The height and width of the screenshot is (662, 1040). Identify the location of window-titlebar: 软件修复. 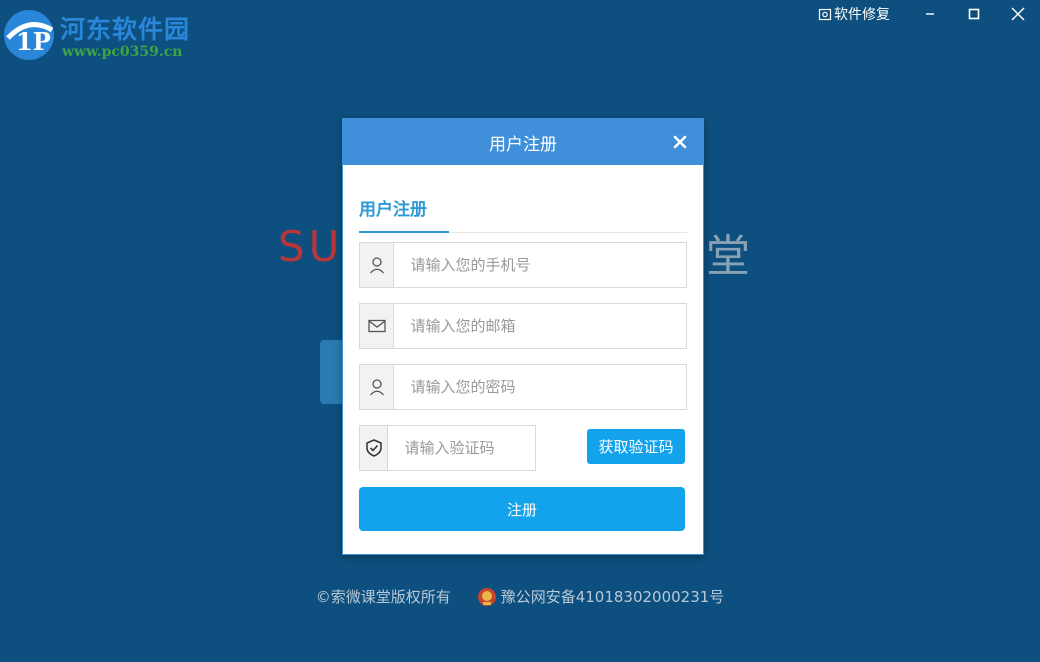
(929, 14).